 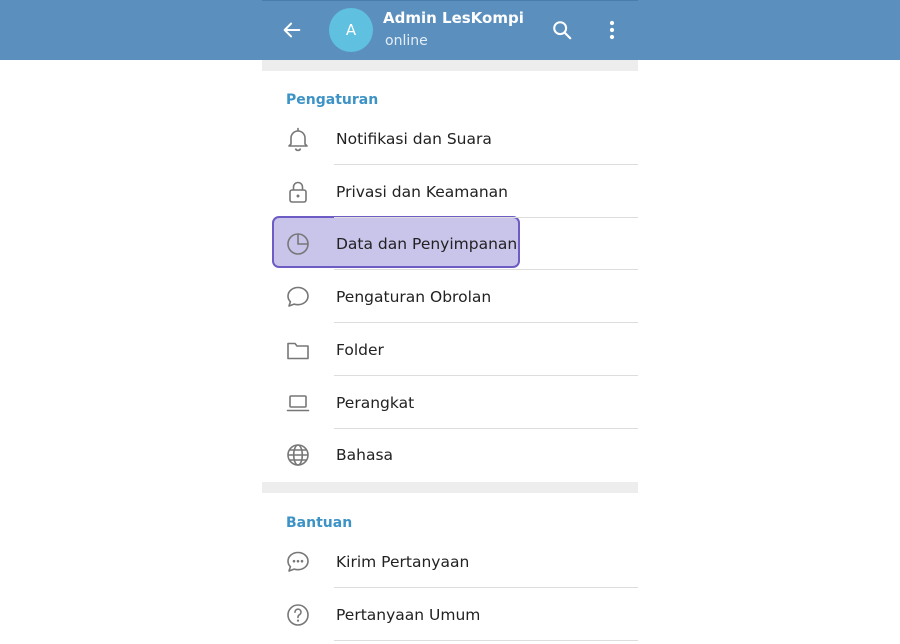 What do you see at coordinates (422, 192) in the screenshot?
I see `settings-item-label: Privasi dan Keamanan` at bounding box center [422, 192].